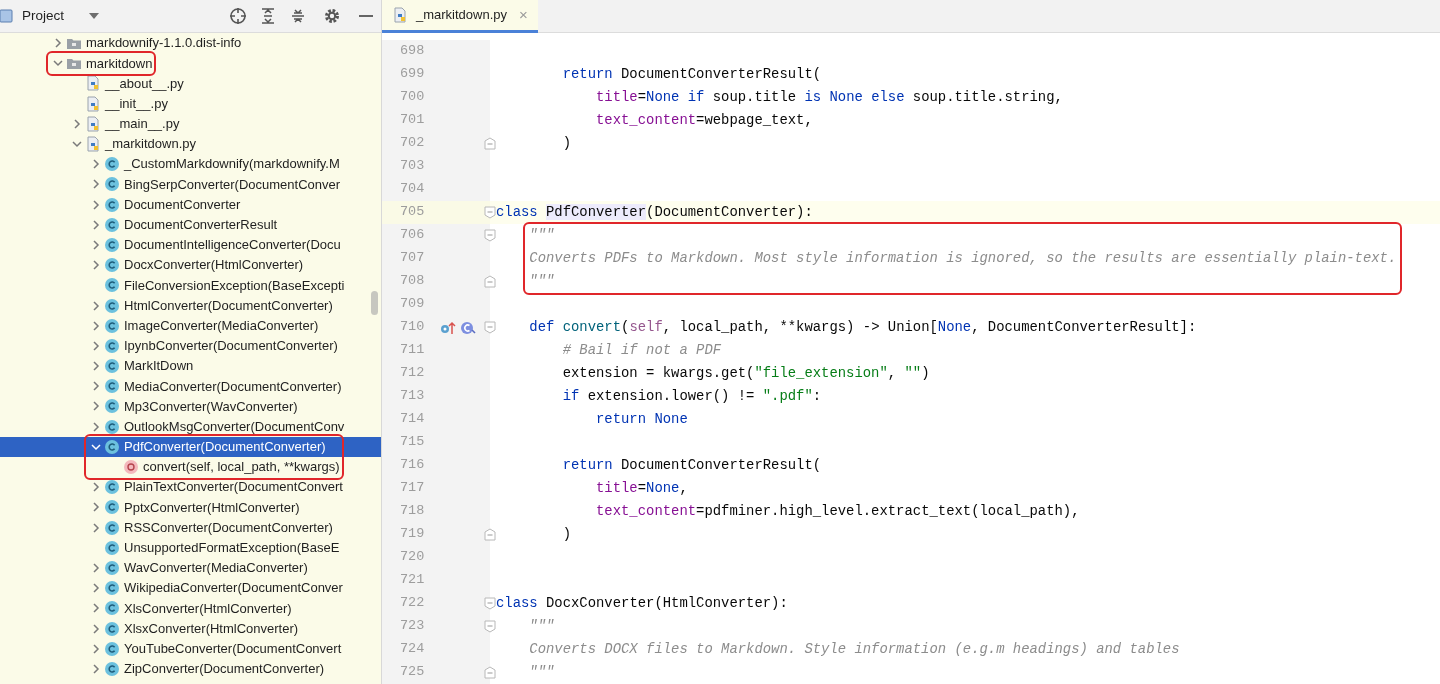  I want to click on tree-item: markdownify-1.1.0.dist-info, so click(190, 43).